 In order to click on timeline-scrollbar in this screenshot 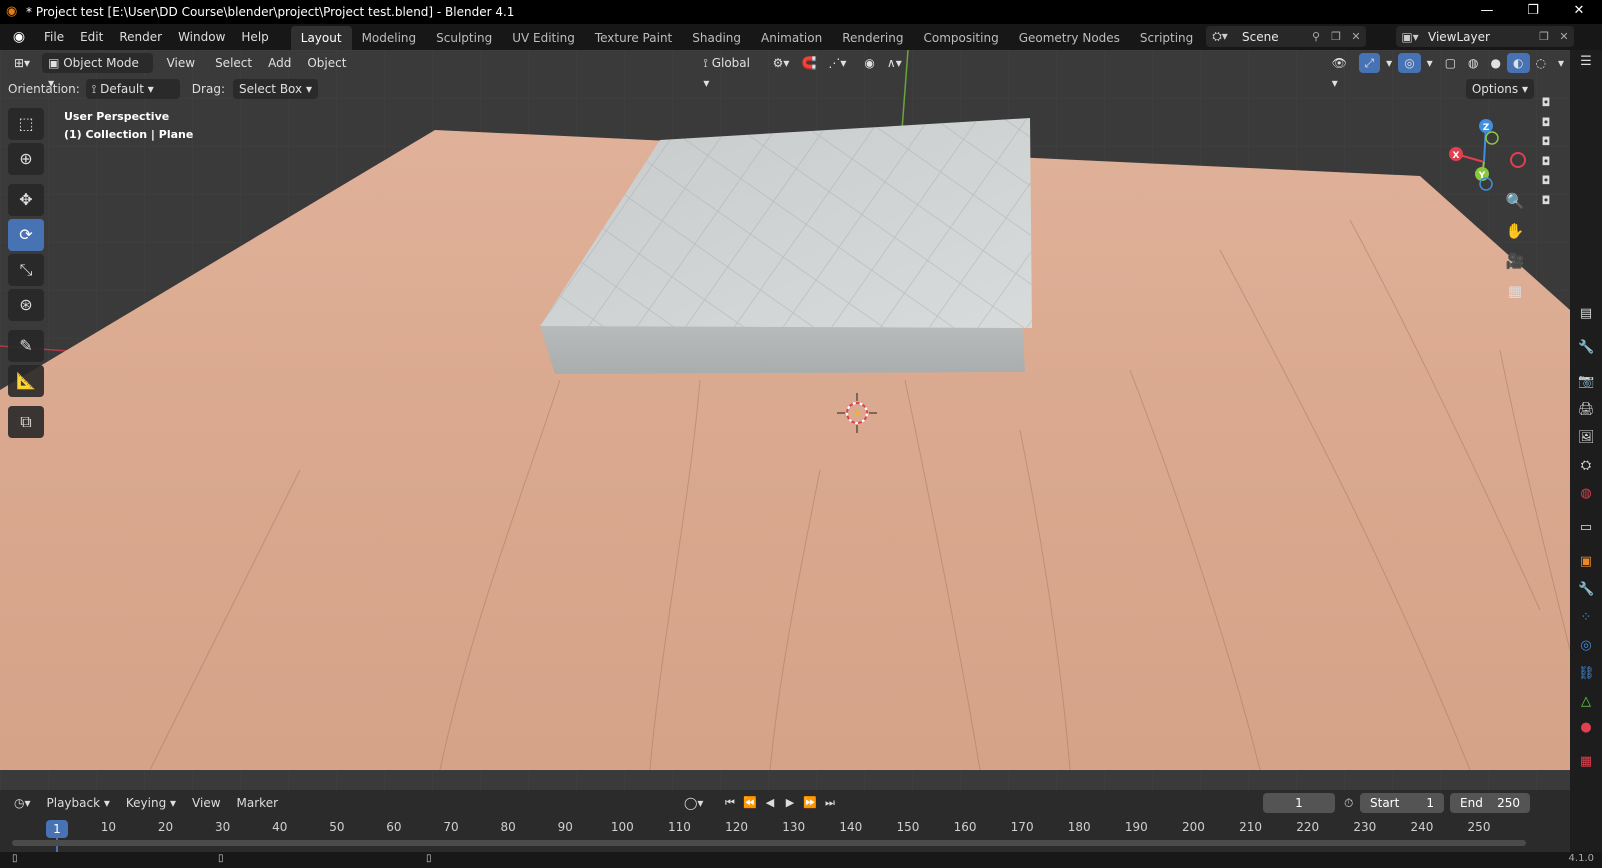, I will do `click(769, 843)`.